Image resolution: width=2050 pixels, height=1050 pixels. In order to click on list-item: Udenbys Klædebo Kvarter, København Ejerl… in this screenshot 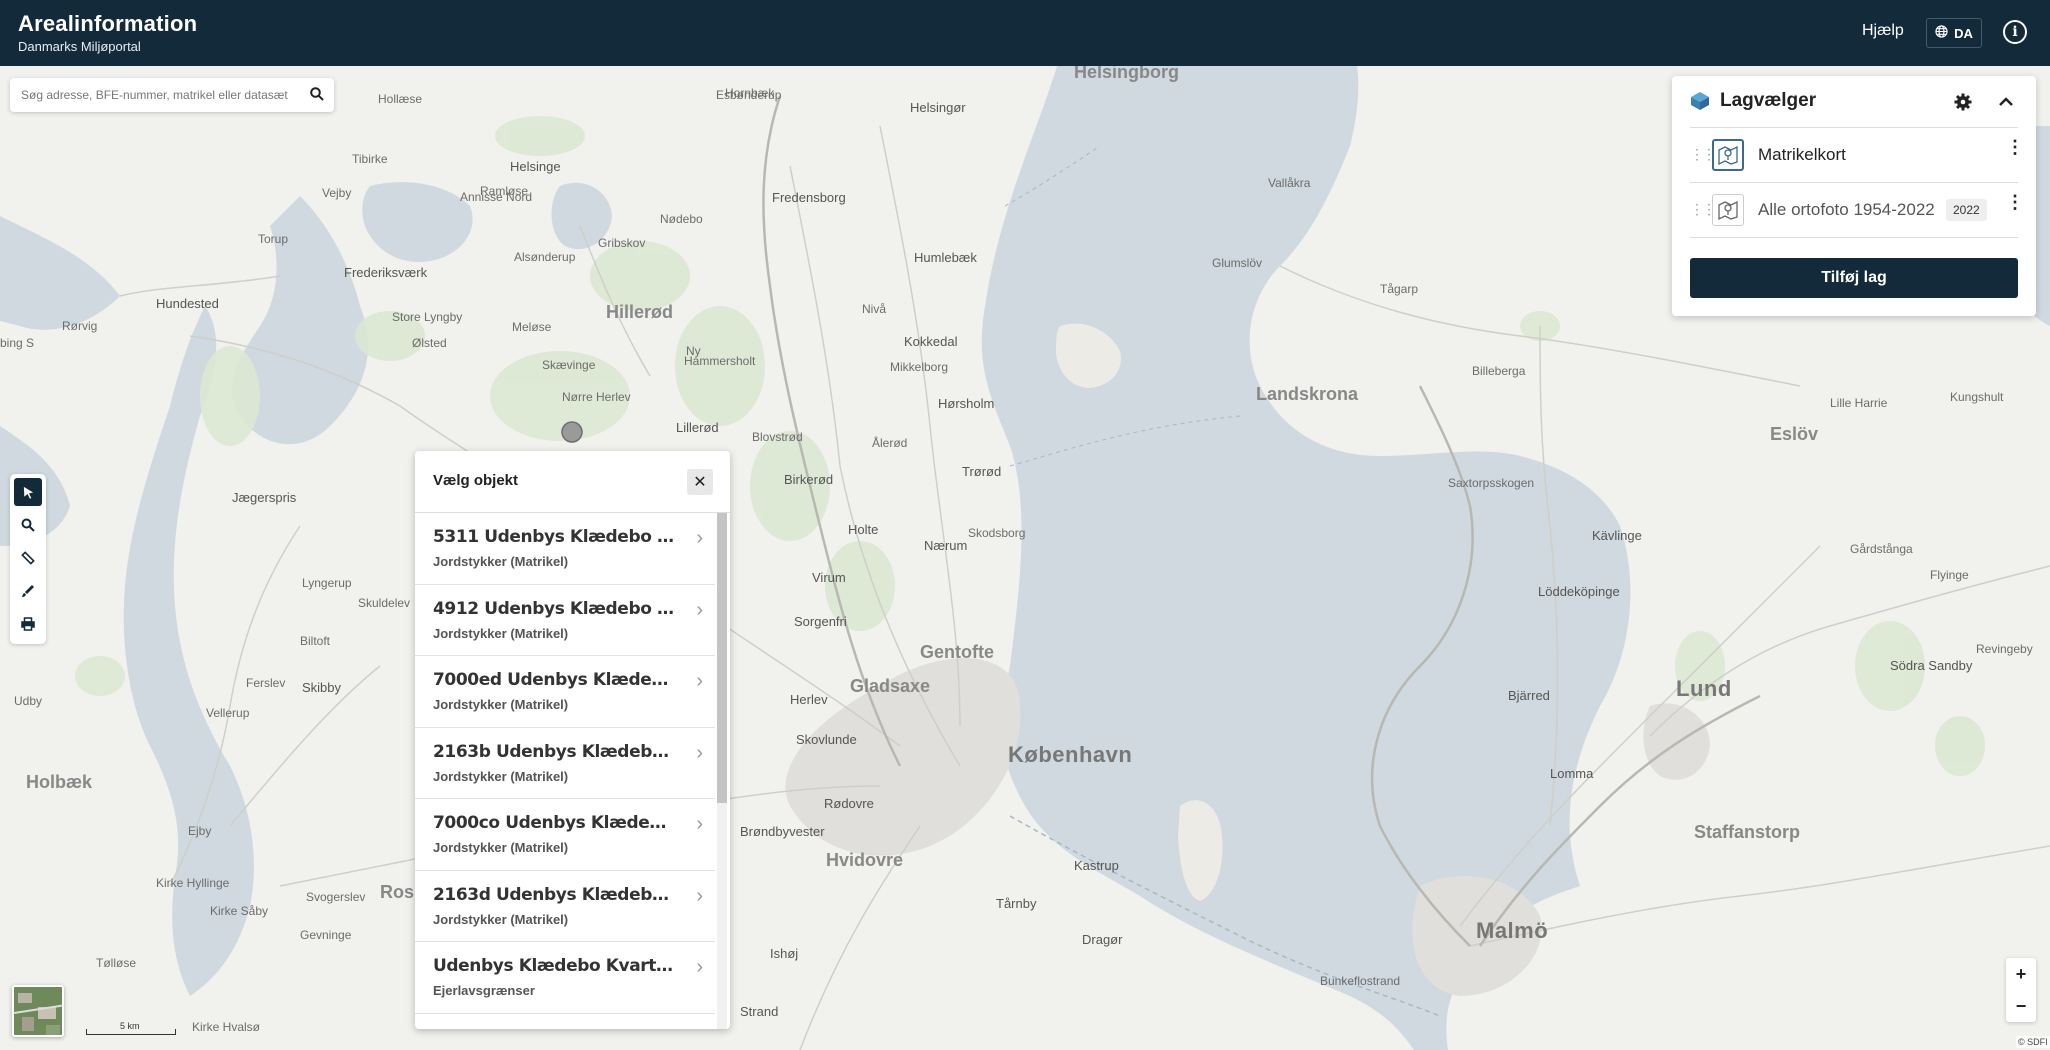, I will do `click(565, 978)`.